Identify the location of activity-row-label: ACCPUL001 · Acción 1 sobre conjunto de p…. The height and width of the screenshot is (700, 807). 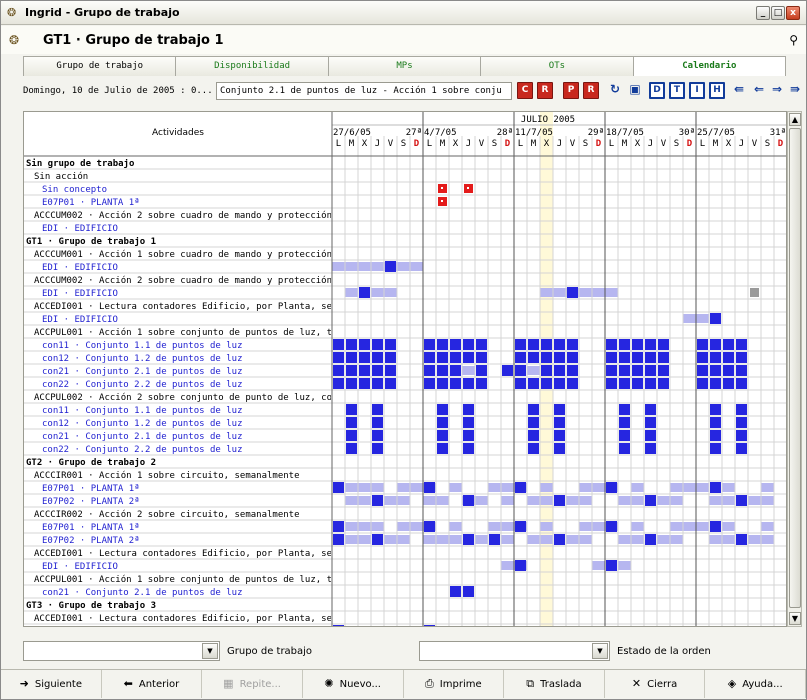
(183, 579).